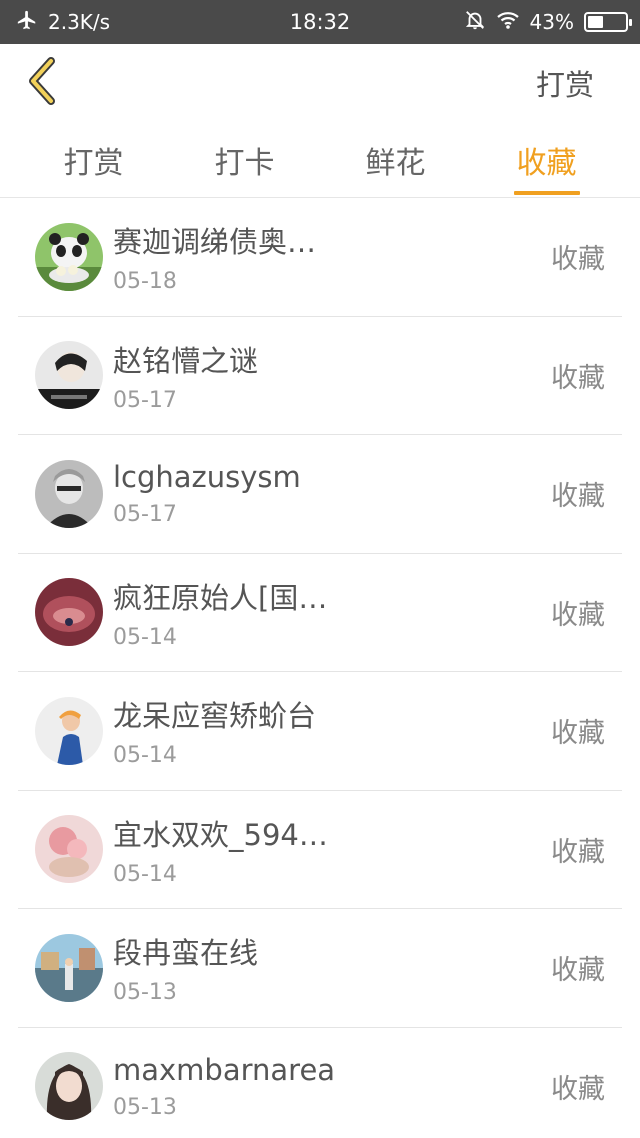  I want to click on tab-bar: 打赏 打卡 鲜花 收藏, so click(320, 160).